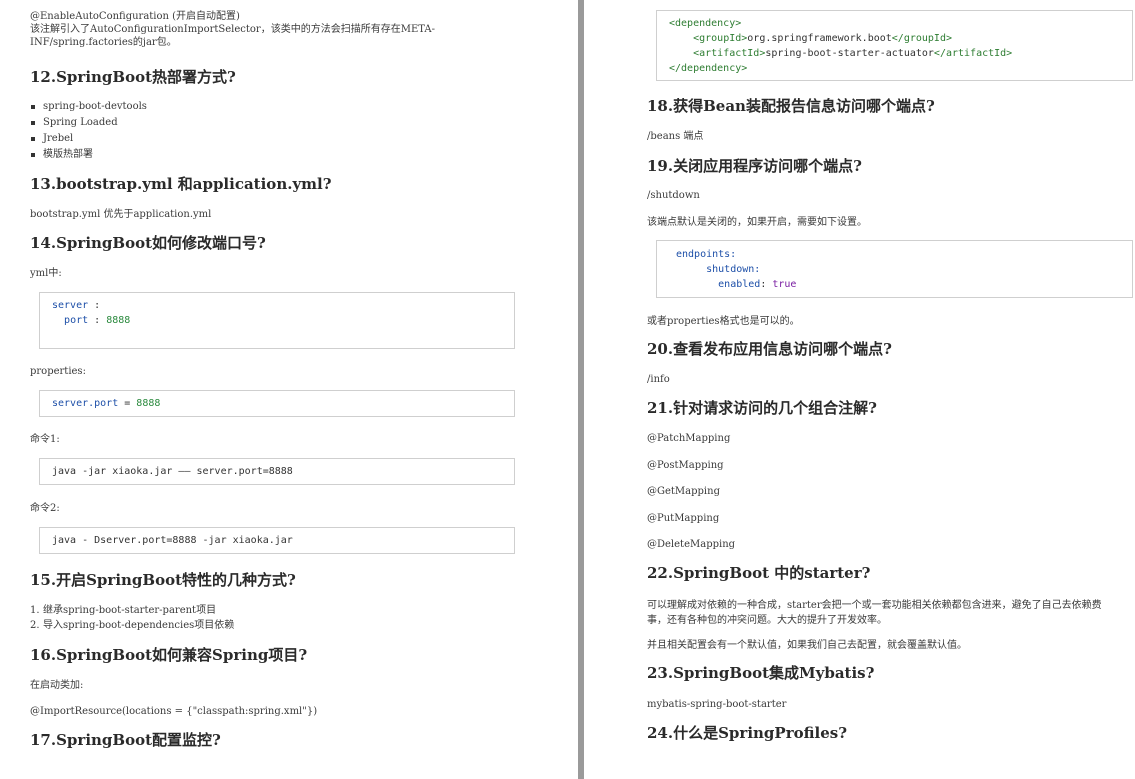  I want to click on paragraph: /info, so click(658, 379).